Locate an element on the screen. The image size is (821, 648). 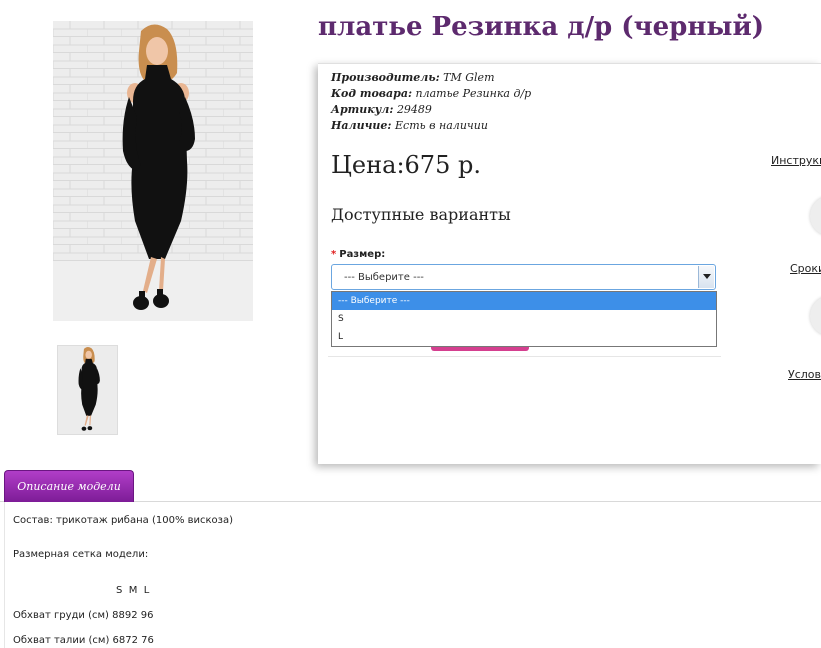
required-marker: * is located at coordinates (334, 254).